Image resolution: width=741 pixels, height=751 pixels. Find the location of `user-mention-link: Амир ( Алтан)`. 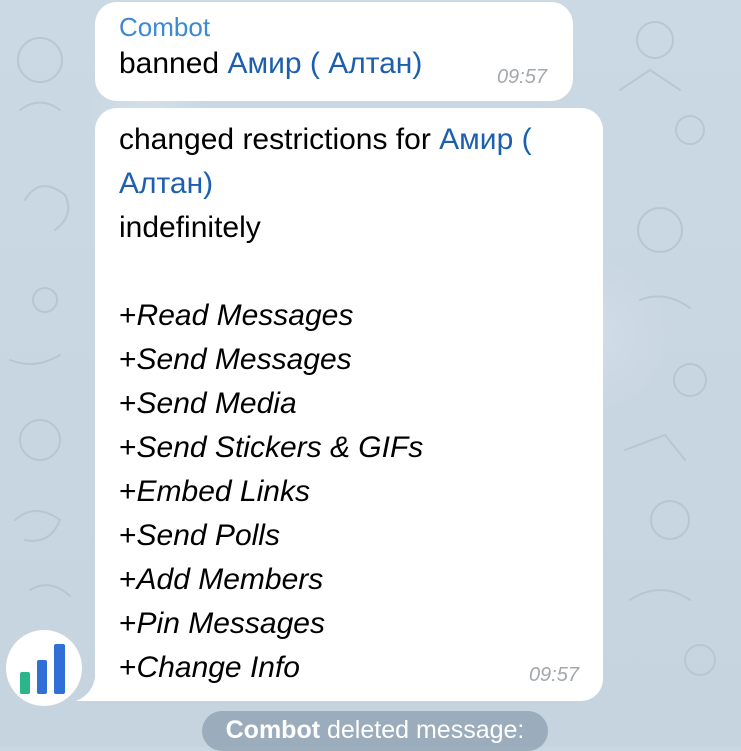

user-mention-link: Амир ( Алтан) is located at coordinates (324, 63).